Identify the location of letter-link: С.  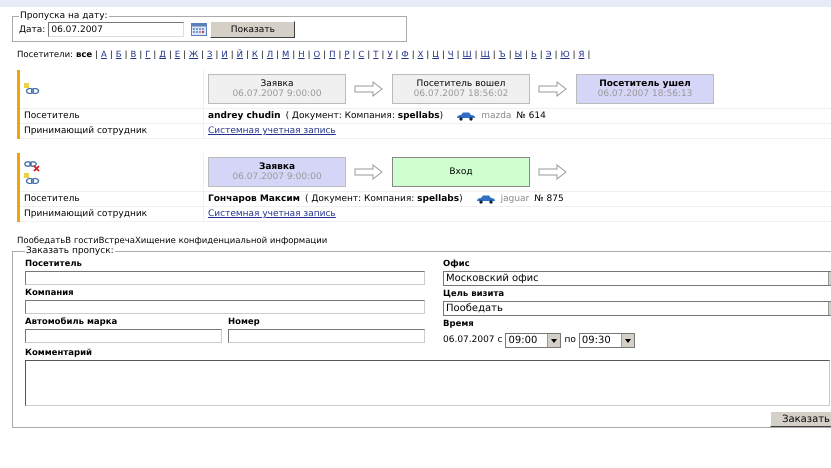
(361, 55).